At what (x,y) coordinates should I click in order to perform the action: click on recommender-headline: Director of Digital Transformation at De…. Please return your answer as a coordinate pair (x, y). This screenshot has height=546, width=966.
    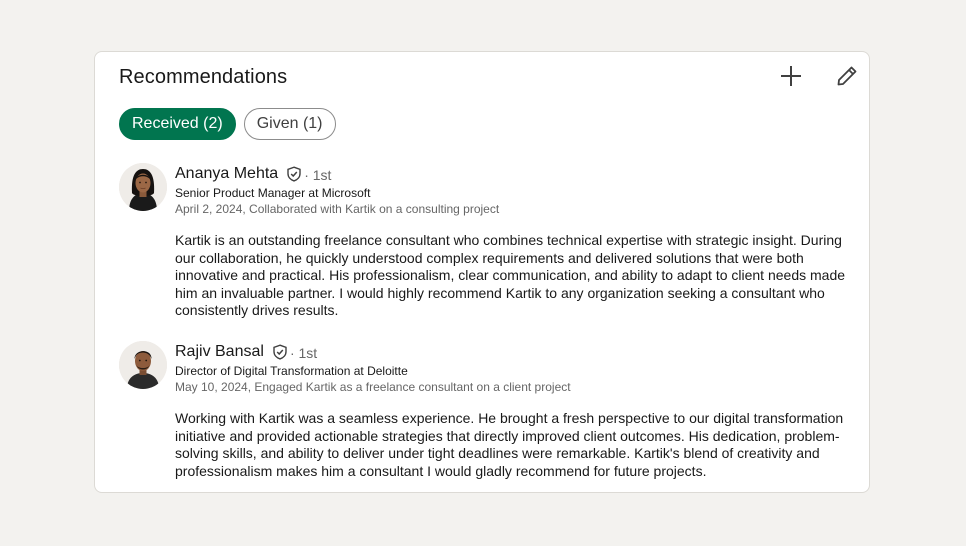
    Looking at the image, I should click on (291, 371).